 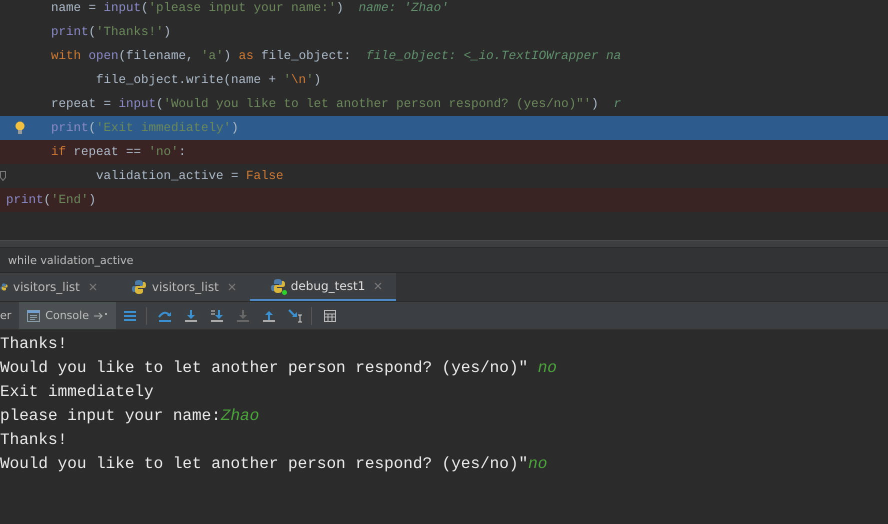 What do you see at coordinates (20, 128) in the screenshot?
I see `lightbulb-icon` at bounding box center [20, 128].